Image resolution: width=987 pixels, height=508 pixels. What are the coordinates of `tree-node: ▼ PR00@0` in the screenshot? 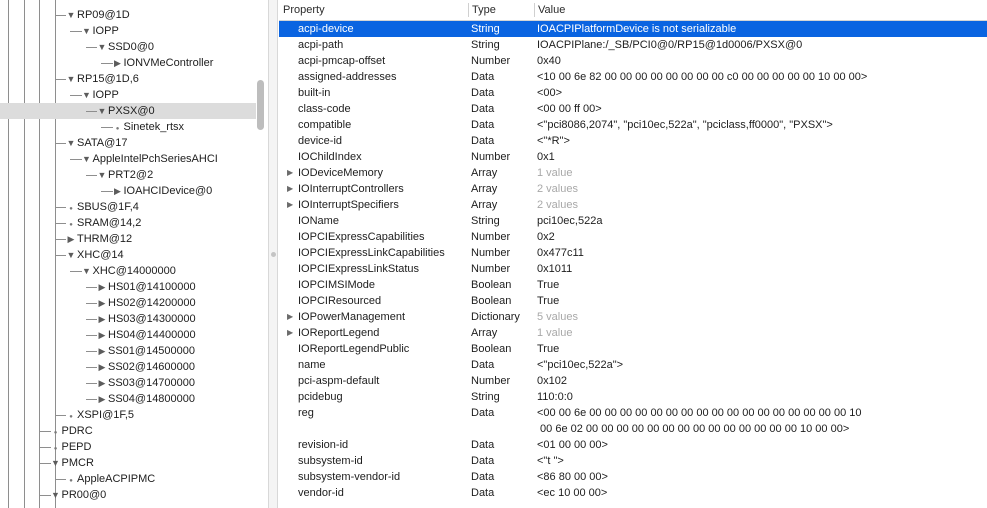 It's located at (78, 495).